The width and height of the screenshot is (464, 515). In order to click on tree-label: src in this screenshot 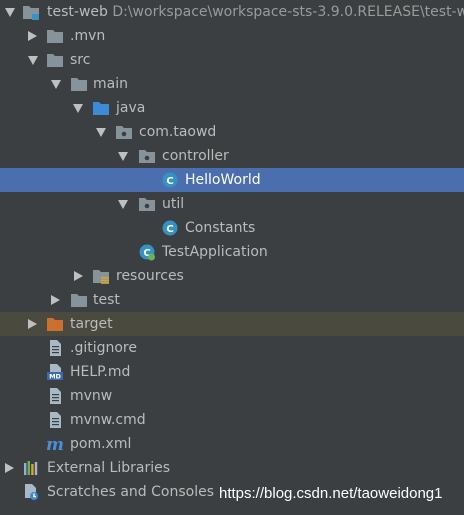, I will do `click(80, 60)`.